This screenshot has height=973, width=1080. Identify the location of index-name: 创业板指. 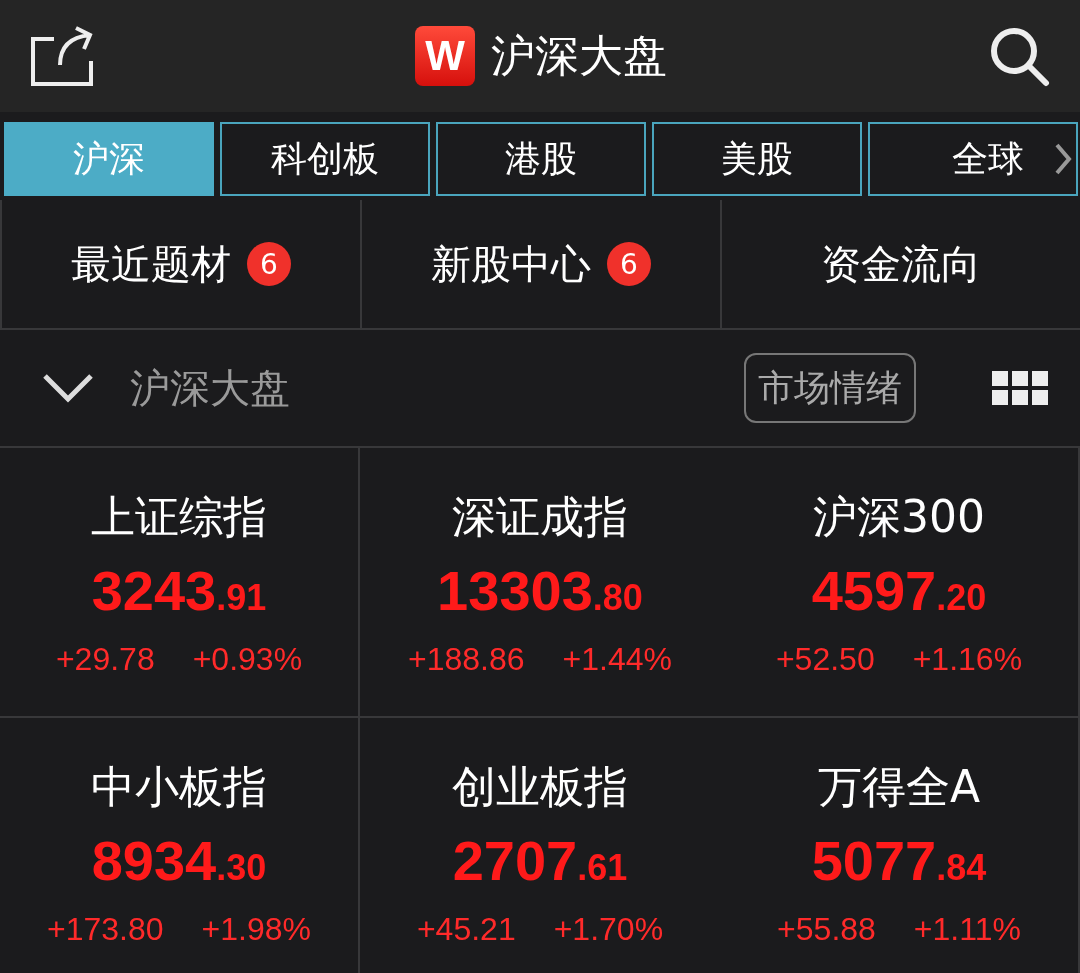
(540, 787).